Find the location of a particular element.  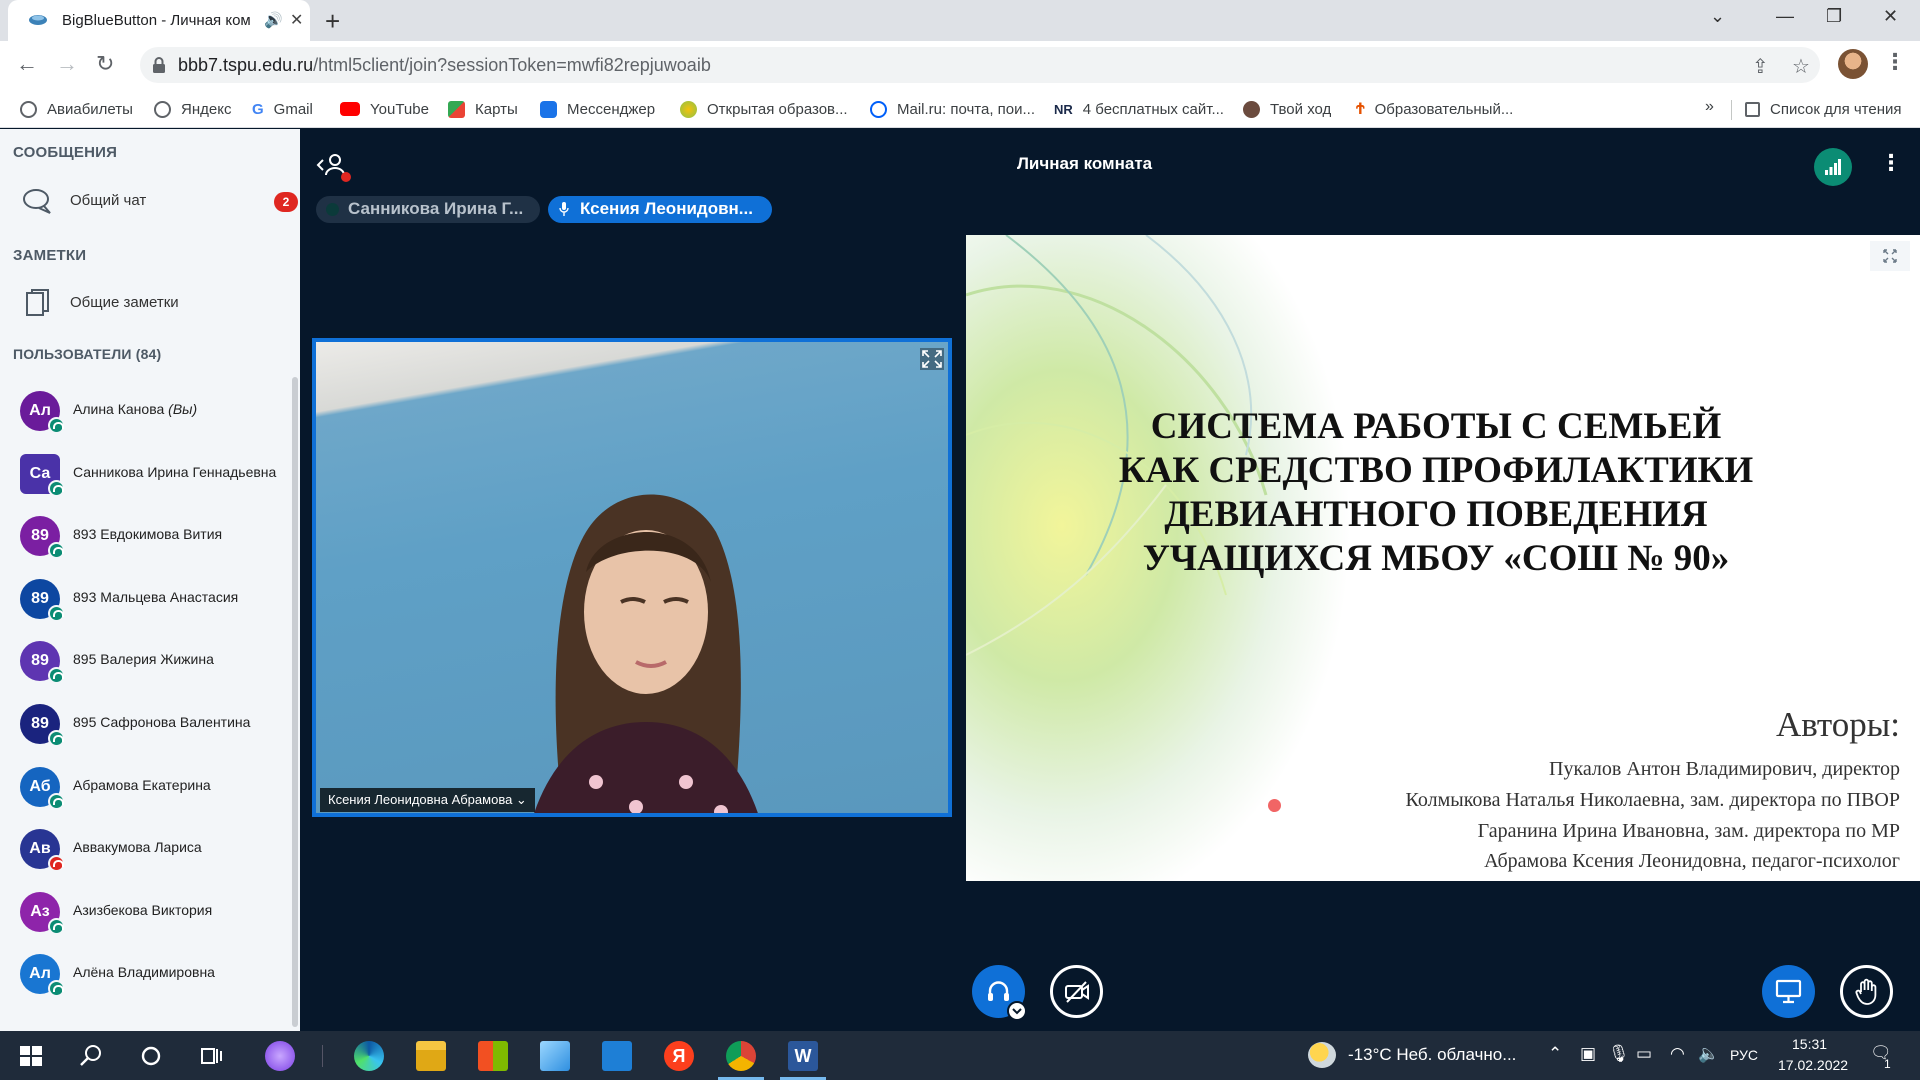

shared-notes-label: Общие заметки is located at coordinates (124, 302).